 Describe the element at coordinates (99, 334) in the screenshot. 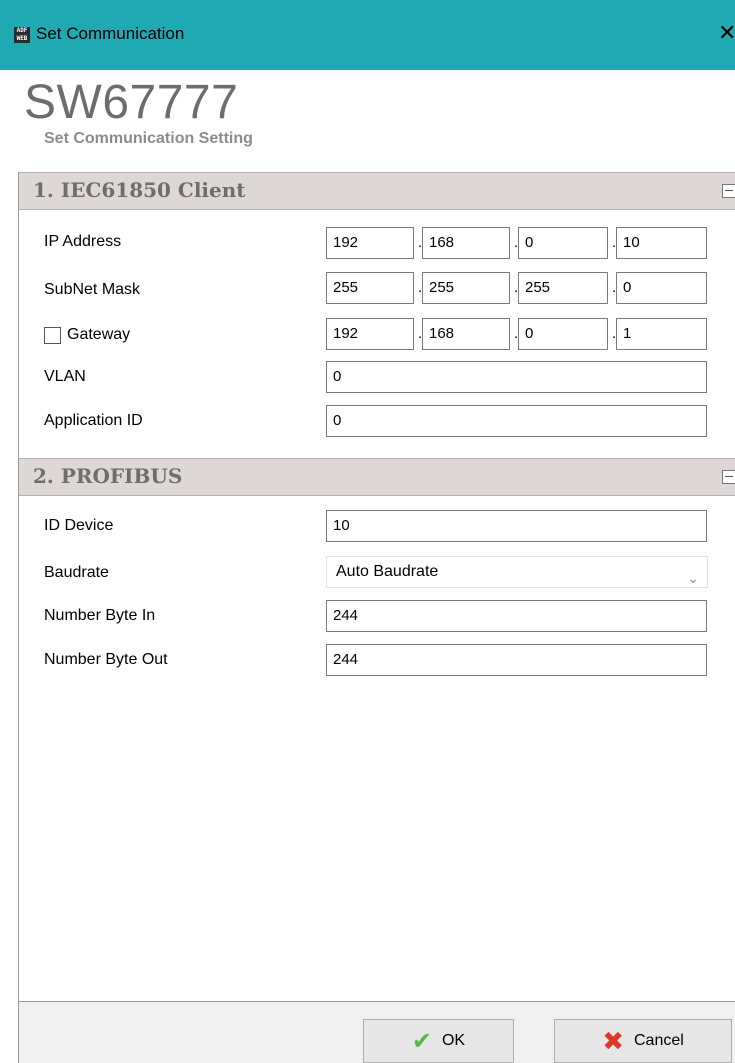

I see `gateway-label: Gateway` at that location.